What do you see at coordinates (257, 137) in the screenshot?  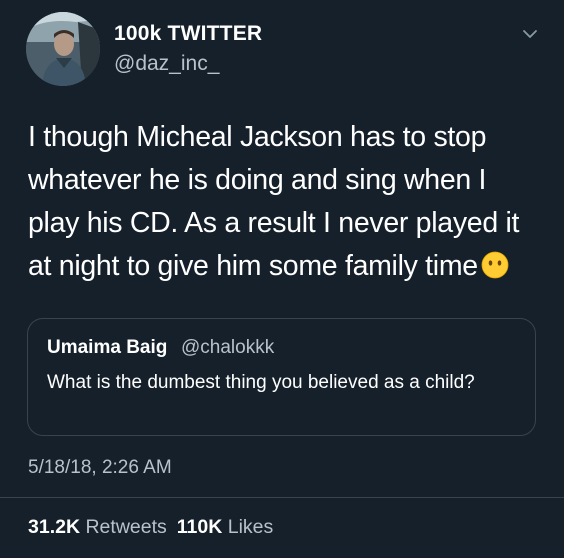 I see `tweet-text-line: I though Micheal Jackson has to stop` at bounding box center [257, 137].